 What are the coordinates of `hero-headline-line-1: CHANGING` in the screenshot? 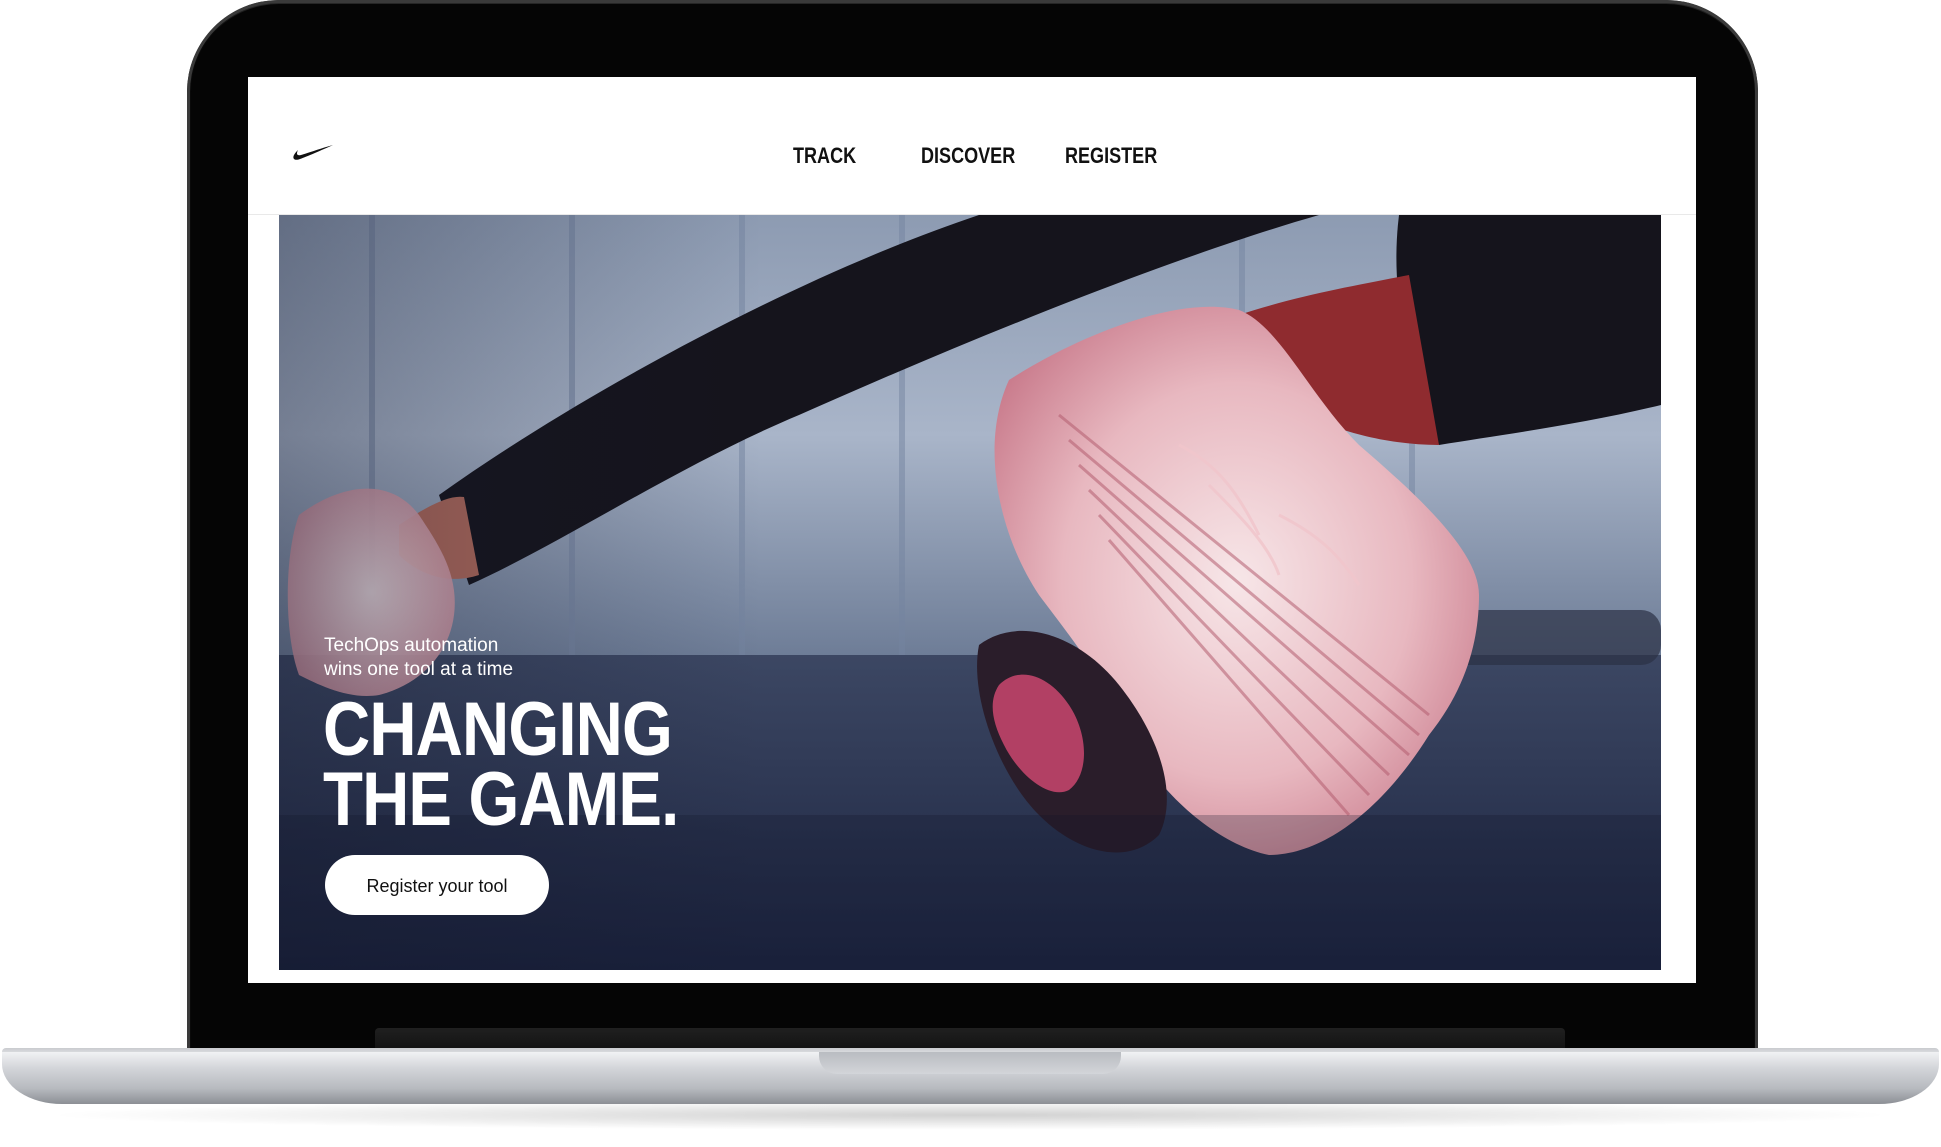 It's located at (498, 729).